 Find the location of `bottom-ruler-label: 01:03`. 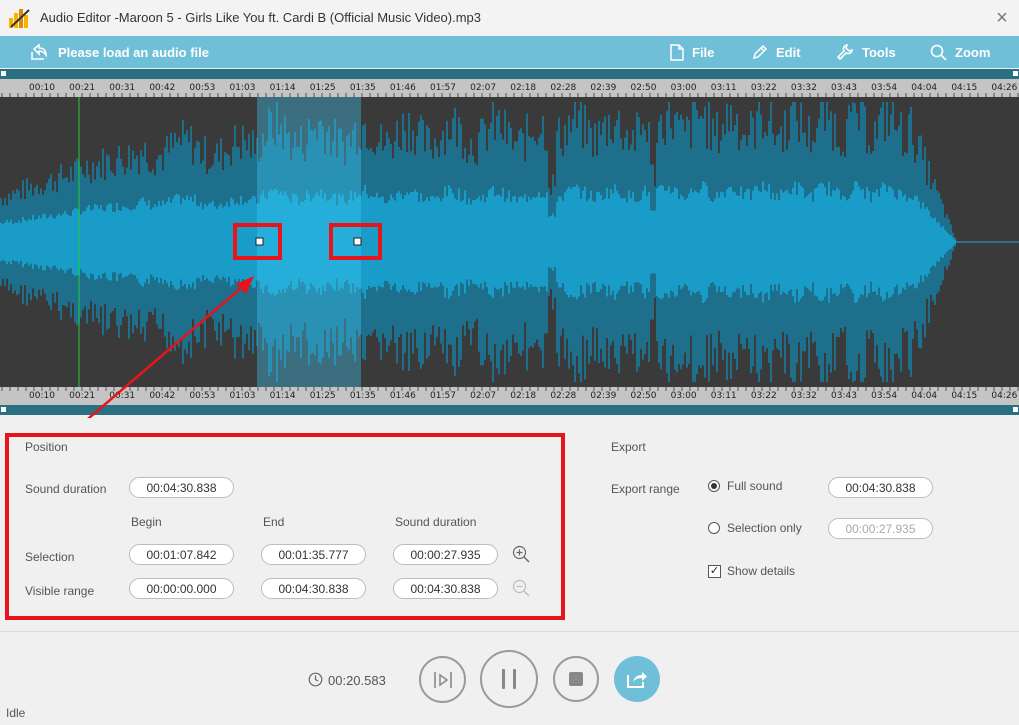

bottom-ruler-label: 01:03 is located at coordinates (243, 396).